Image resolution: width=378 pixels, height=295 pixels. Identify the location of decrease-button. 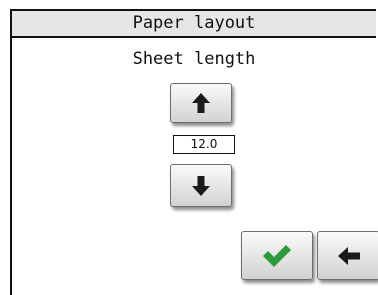
(201, 185).